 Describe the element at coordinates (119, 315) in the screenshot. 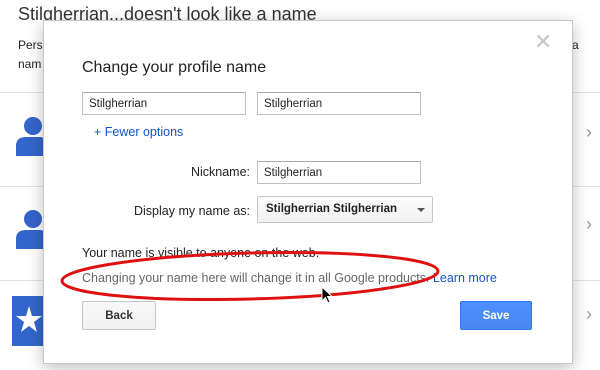

I see `back-button: Back` at that location.